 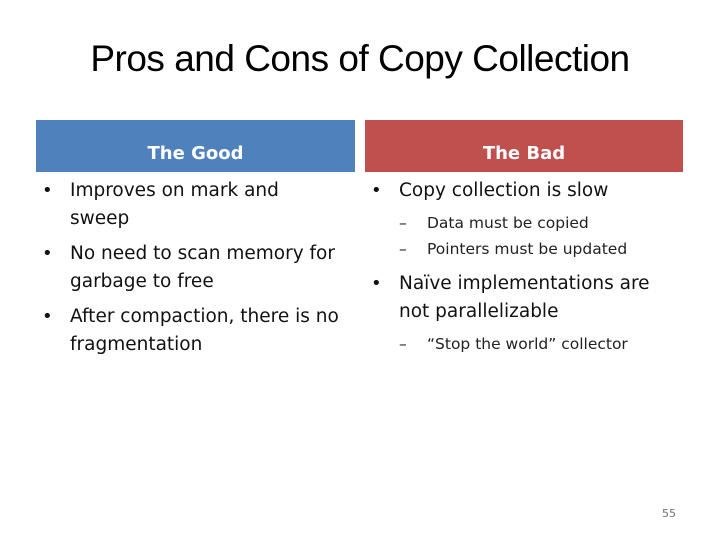 What do you see at coordinates (524, 153) in the screenshot?
I see `bad-header-label: The Bad` at bounding box center [524, 153].